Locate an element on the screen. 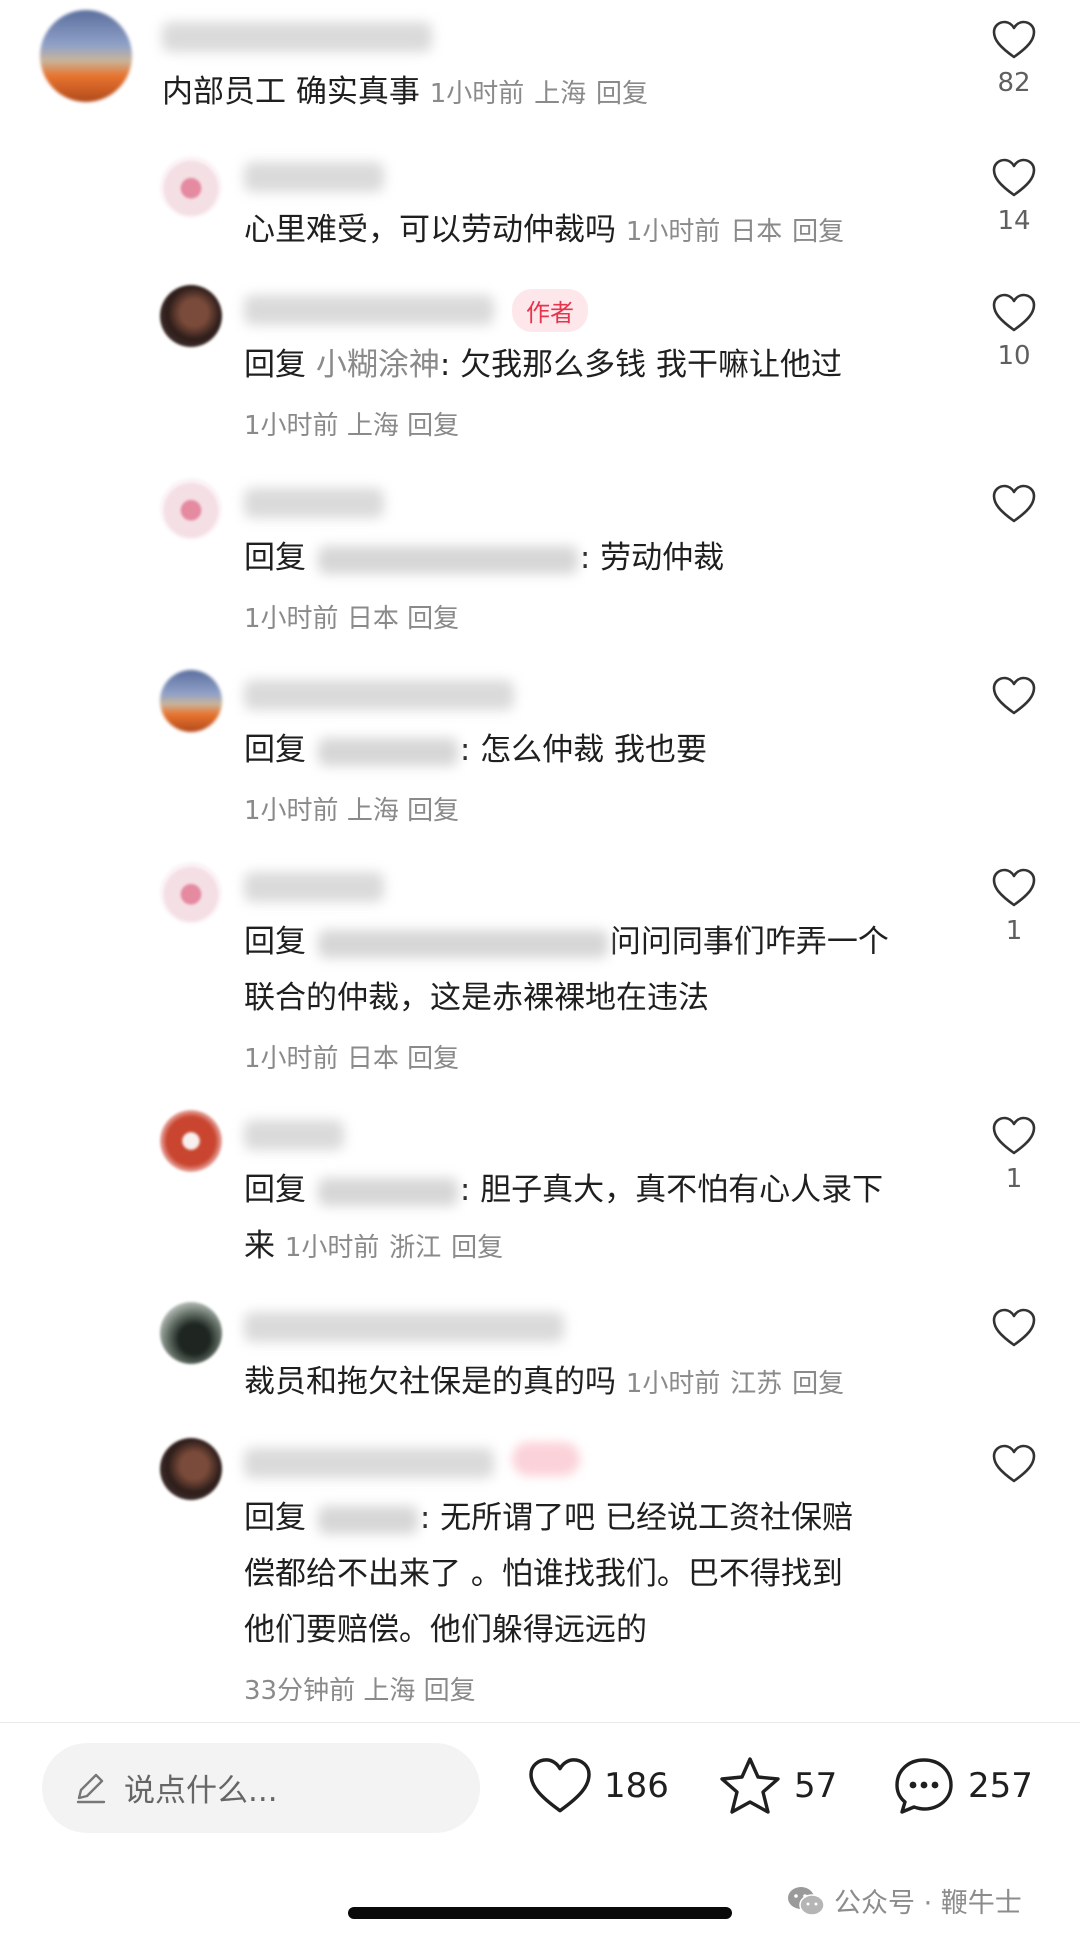 The height and width of the screenshot is (1943, 1080). like-count: 82 is located at coordinates (1014, 83).